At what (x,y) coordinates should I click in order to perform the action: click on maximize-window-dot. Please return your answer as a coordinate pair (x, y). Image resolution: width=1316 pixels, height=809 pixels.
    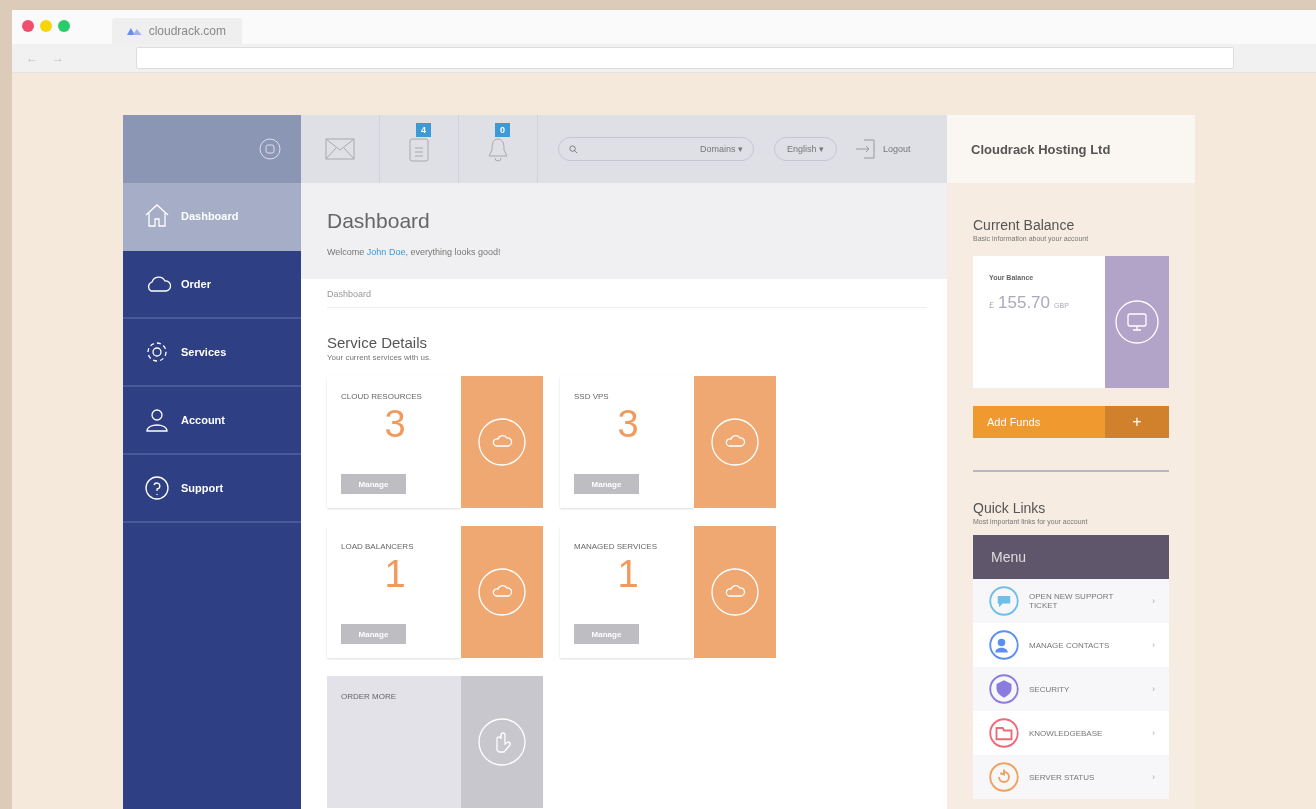
    Looking at the image, I should click on (64, 26).